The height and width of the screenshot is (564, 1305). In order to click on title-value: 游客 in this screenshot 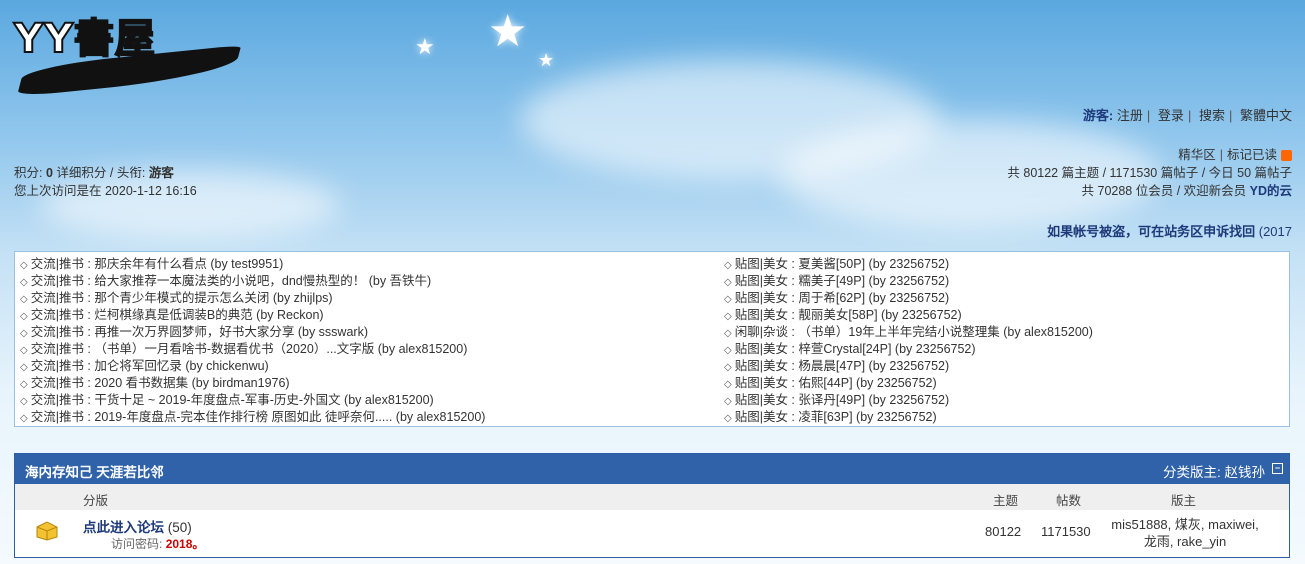, I will do `click(161, 173)`.